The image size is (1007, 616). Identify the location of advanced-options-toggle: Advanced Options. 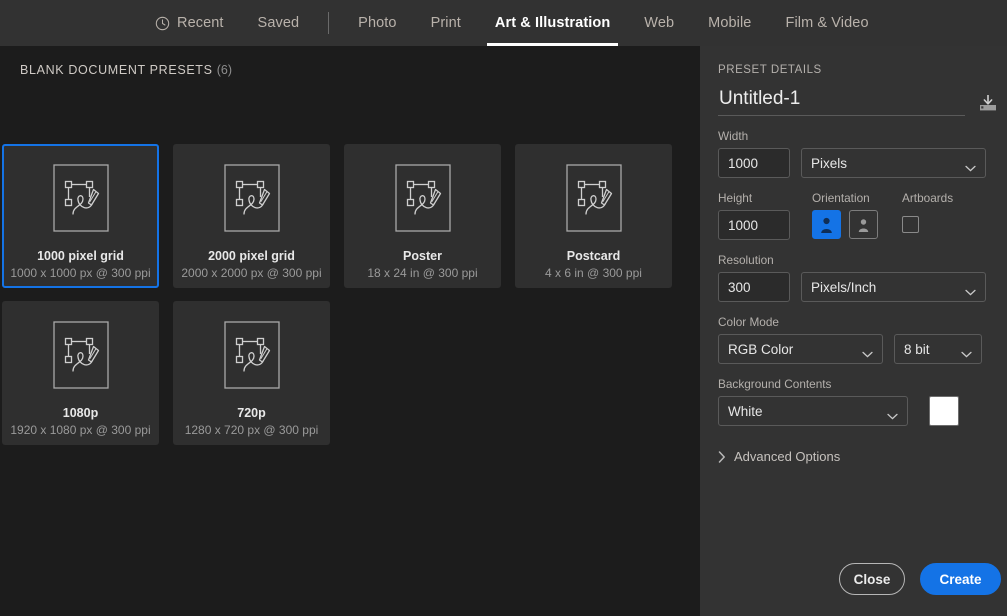
(859, 456).